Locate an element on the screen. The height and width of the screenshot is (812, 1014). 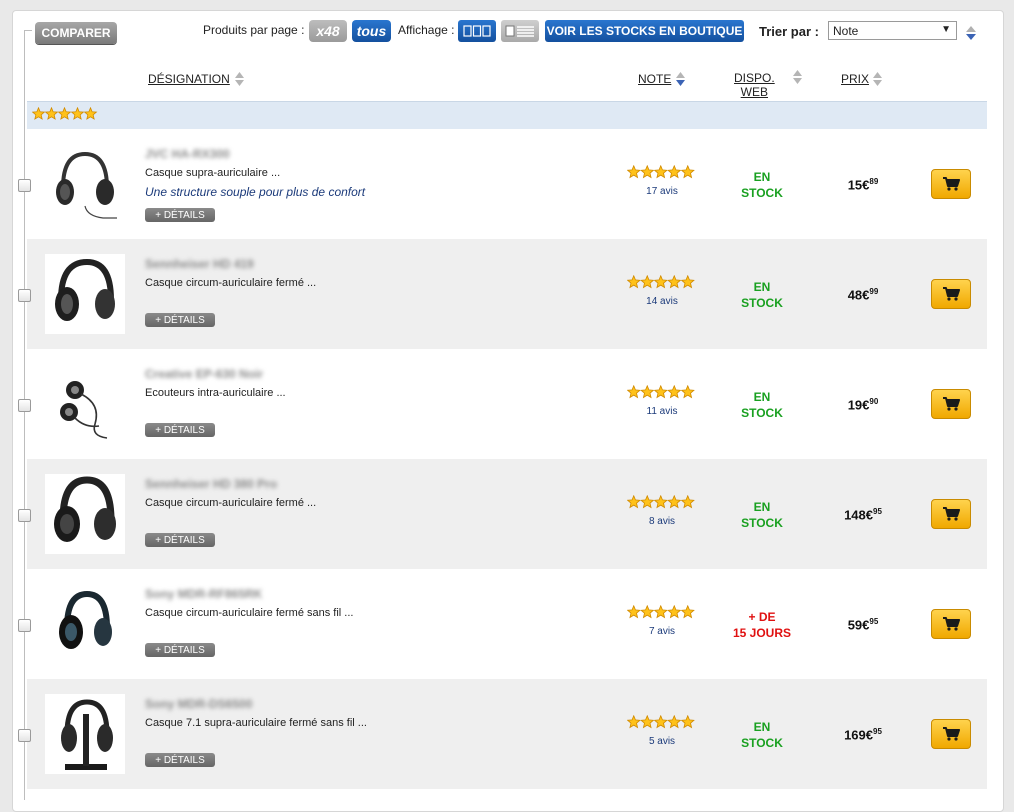
review-count-link: 7 avis is located at coordinates (662, 631).